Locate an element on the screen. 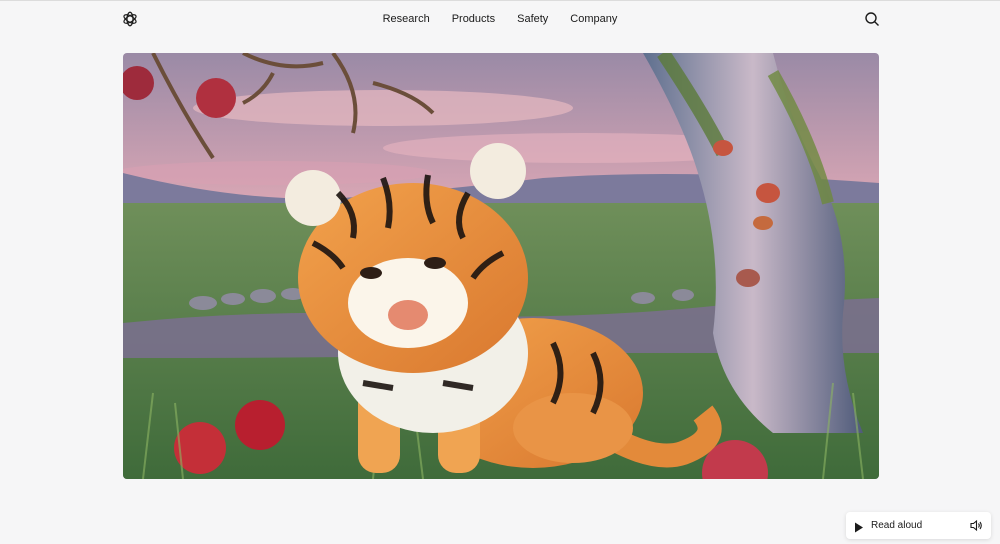  search-icon is located at coordinates (872, 19).